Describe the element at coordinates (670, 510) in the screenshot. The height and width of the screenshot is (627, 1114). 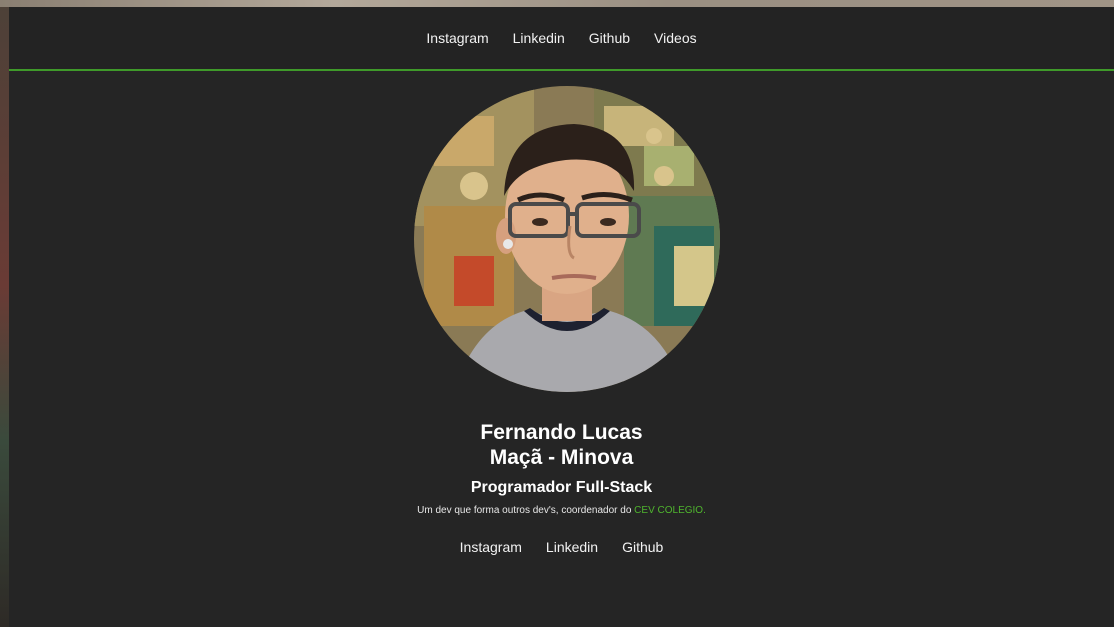
I see `bio-highlight-link: CEV COLEGIO.` at that location.